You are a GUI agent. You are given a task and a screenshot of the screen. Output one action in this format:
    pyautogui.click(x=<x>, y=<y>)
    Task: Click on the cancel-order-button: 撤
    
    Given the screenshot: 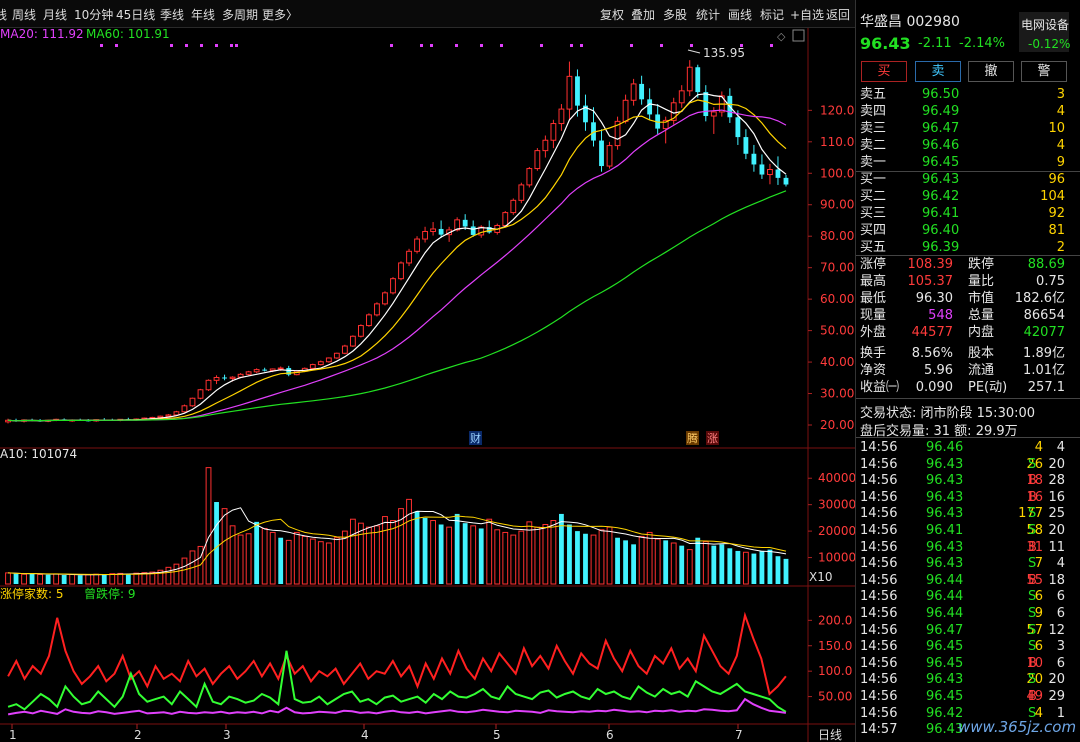 What is the action you would take?
    pyautogui.click(x=991, y=71)
    